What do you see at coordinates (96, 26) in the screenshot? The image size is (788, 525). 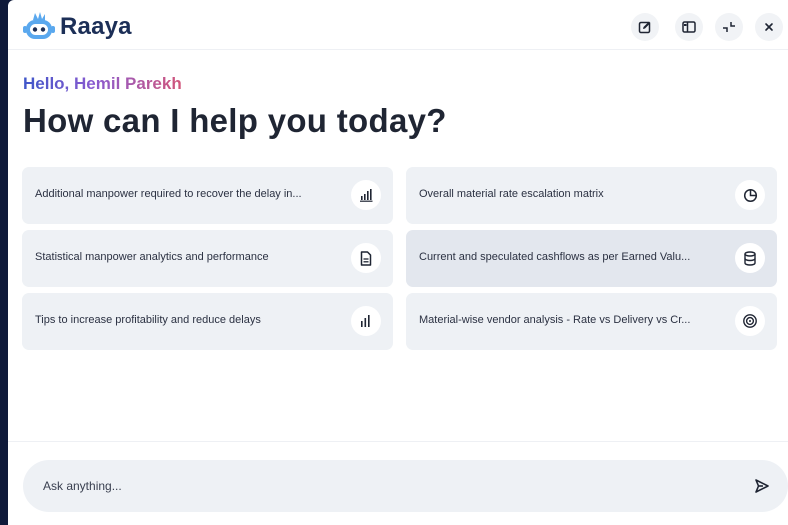 I see `brand-name: Raaya` at bounding box center [96, 26].